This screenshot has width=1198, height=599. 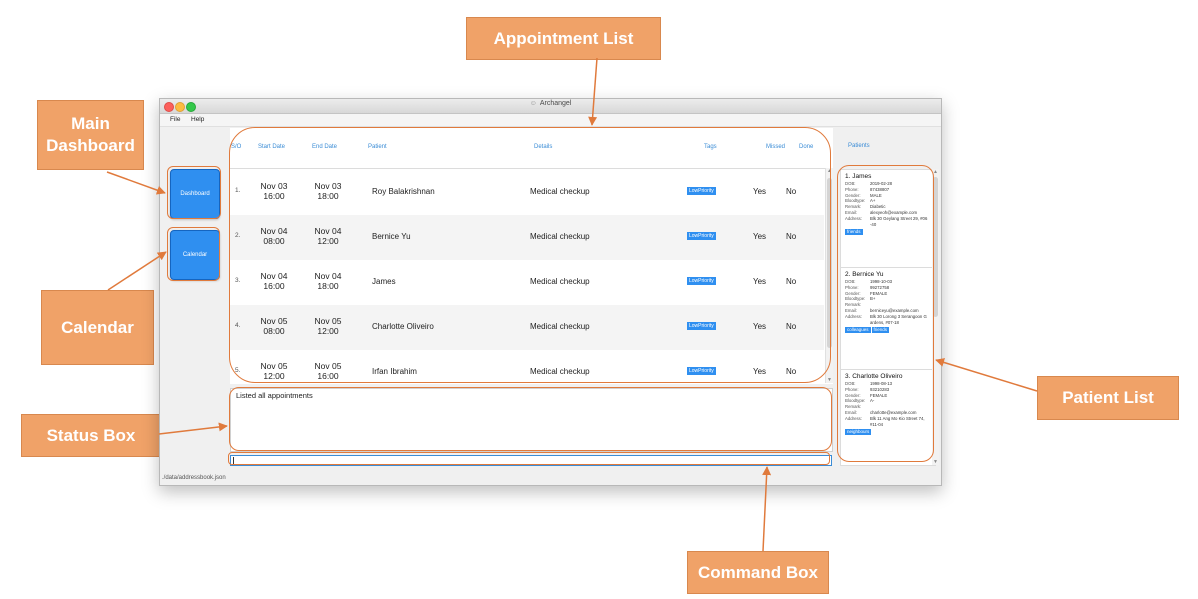 I want to click on arrow-appointment-list, so click(x=593, y=91).